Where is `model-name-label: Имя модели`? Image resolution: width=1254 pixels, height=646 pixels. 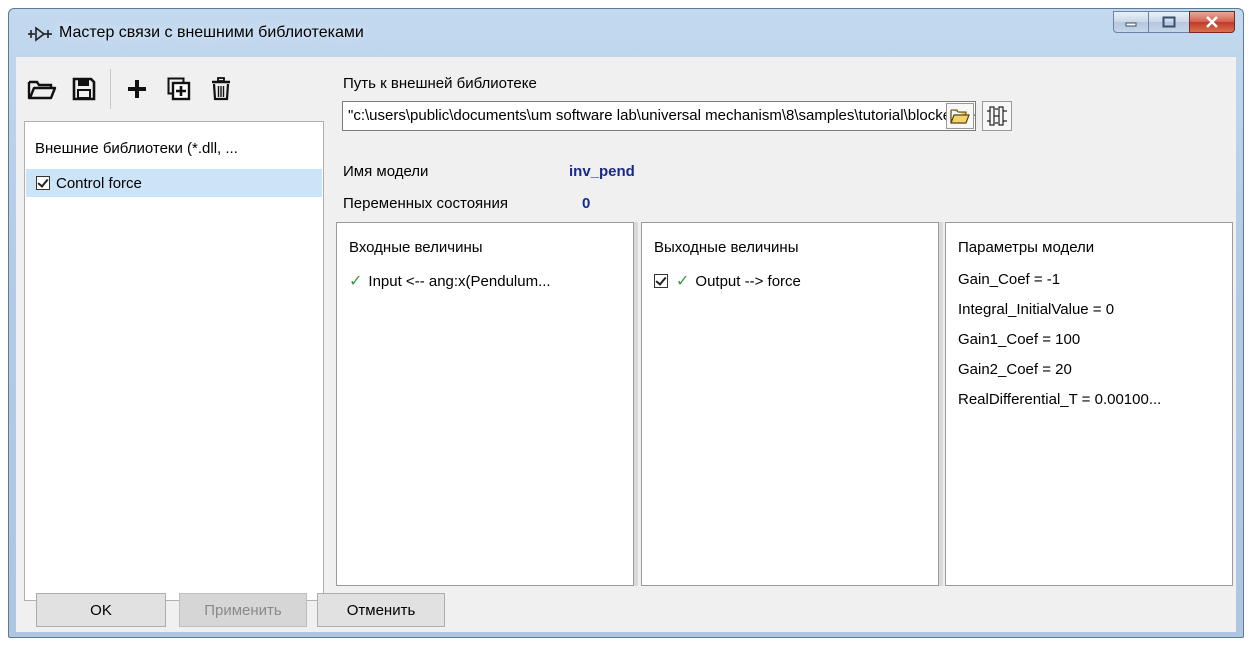
model-name-label: Имя модели is located at coordinates (386, 171).